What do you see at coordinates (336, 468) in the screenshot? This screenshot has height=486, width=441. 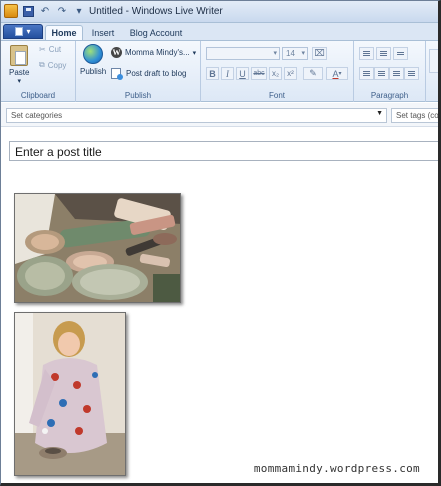 I see `watermark: mommamindy.wordpress.com` at bounding box center [336, 468].